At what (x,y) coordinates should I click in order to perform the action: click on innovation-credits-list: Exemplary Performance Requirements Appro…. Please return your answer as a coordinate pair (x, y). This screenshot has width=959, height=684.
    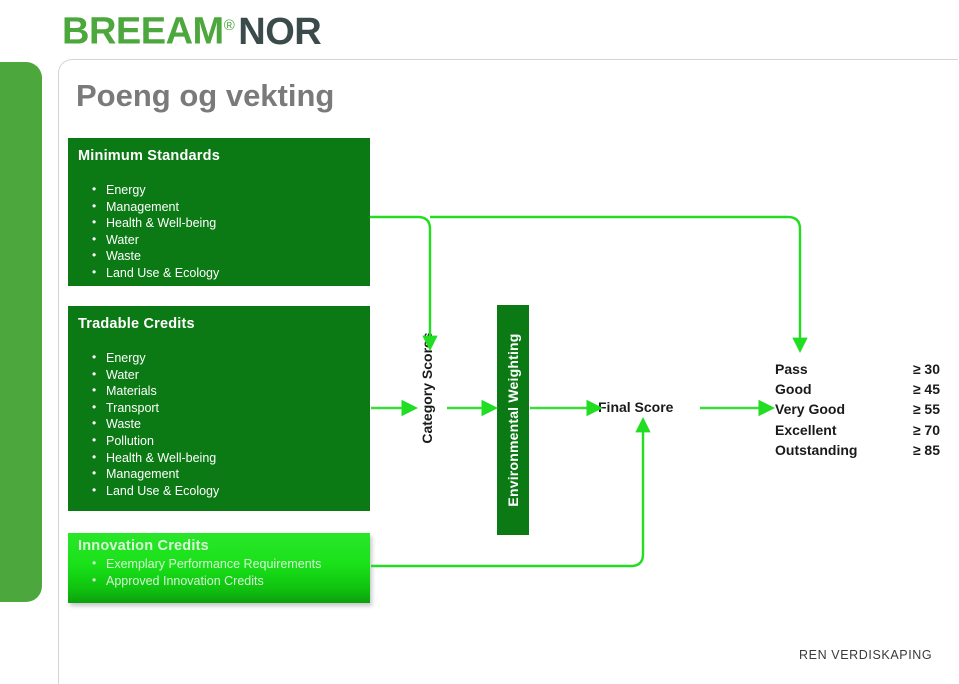
    Looking at the image, I should click on (219, 572).